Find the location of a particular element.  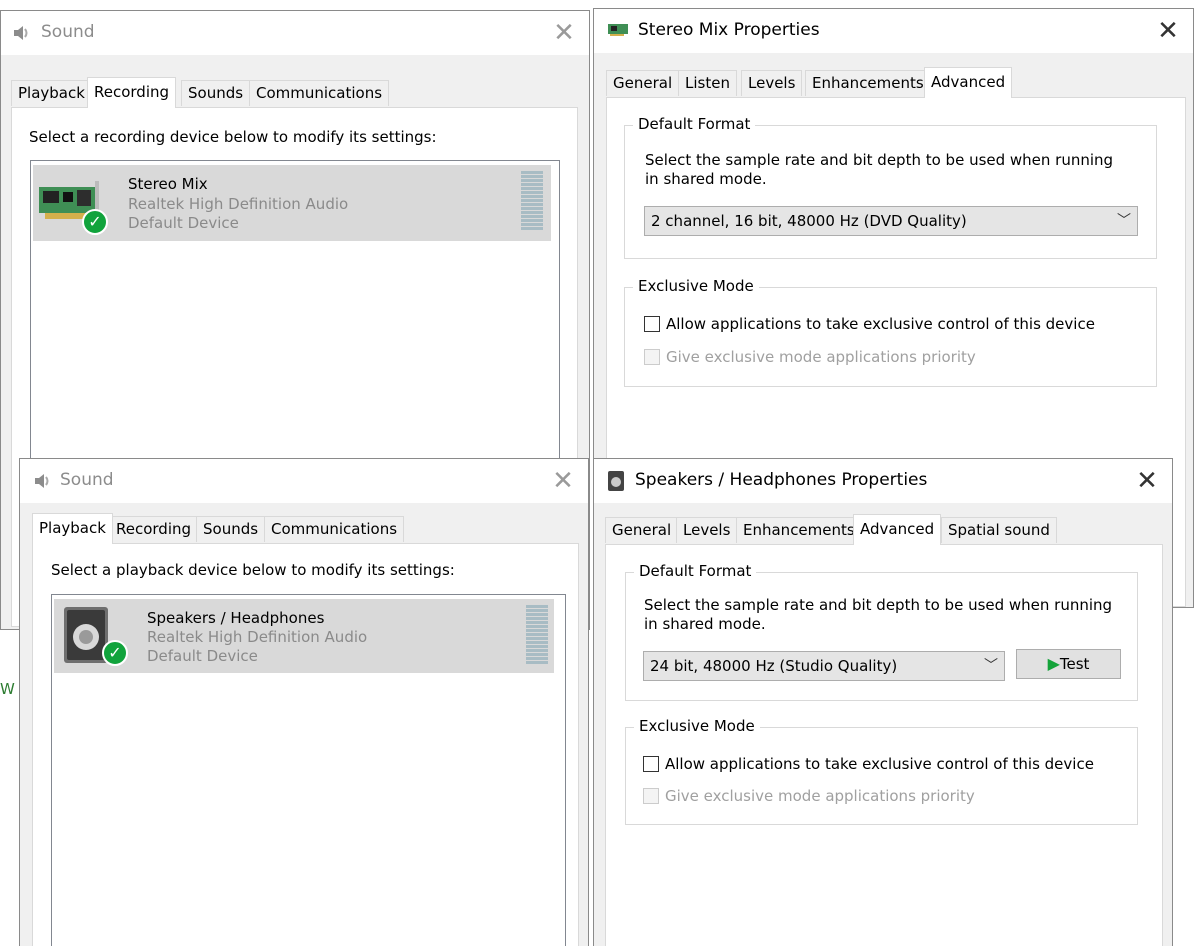

device-name: Stereo Mix is located at coordinates (168, 184).